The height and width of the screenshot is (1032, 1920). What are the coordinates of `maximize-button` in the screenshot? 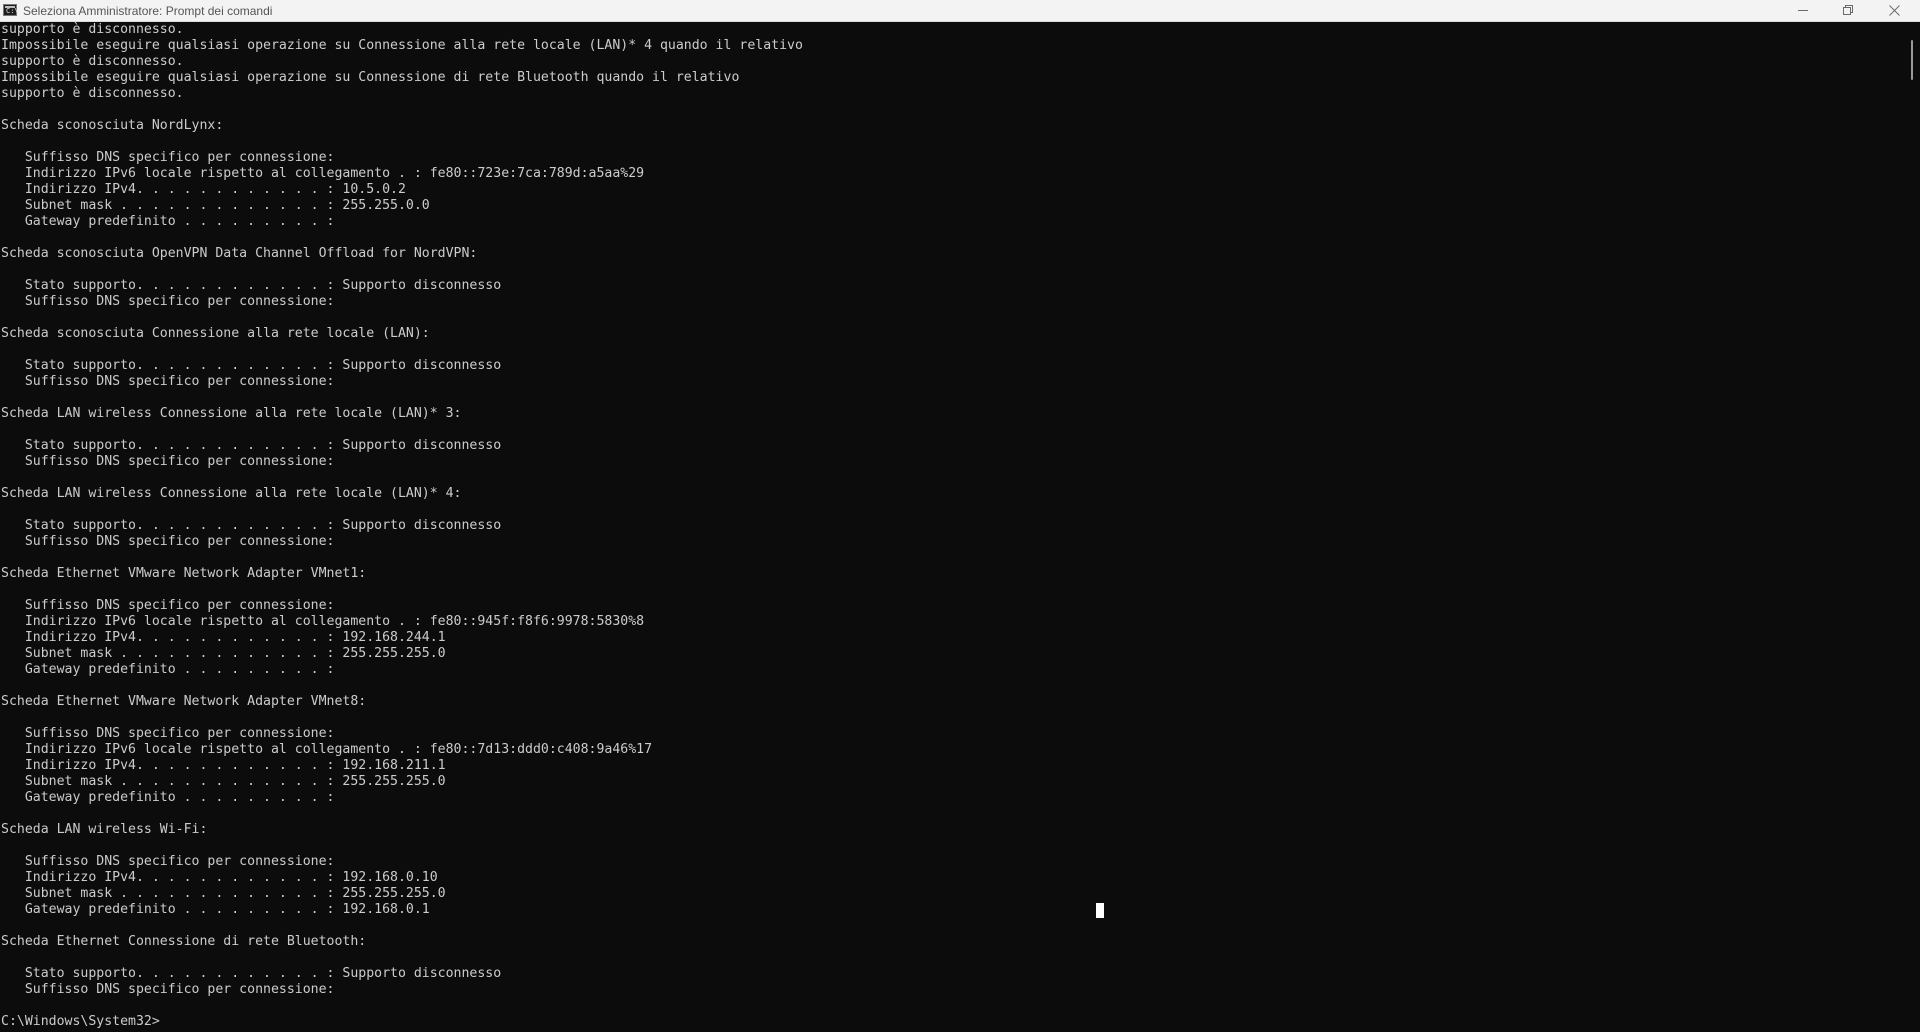 It's located at (1848, 11).